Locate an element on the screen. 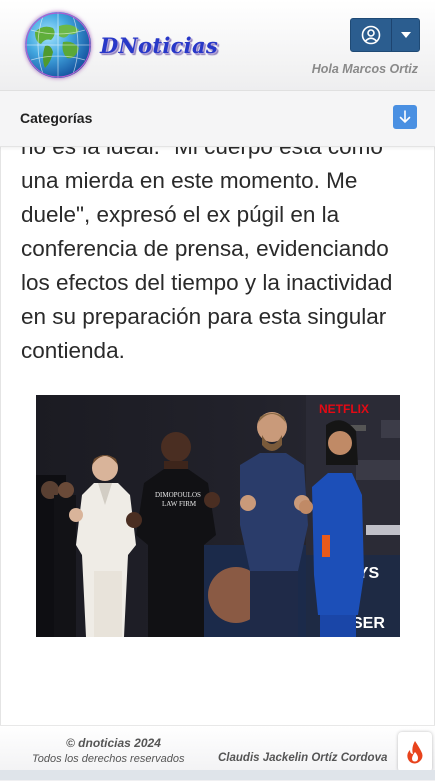  globe-logo-icon is located at coordinates (58, 45).